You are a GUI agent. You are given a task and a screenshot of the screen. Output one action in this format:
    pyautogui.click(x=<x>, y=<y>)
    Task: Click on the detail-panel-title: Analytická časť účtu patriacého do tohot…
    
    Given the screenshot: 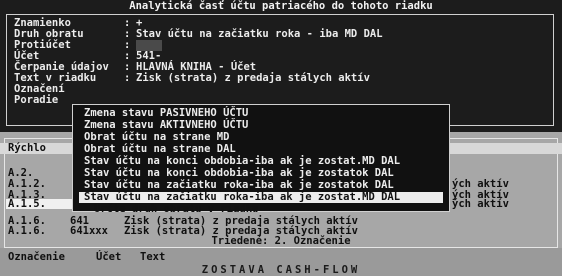 What is the action you would take?
    pyautogui.click(x=281, y=6)
    